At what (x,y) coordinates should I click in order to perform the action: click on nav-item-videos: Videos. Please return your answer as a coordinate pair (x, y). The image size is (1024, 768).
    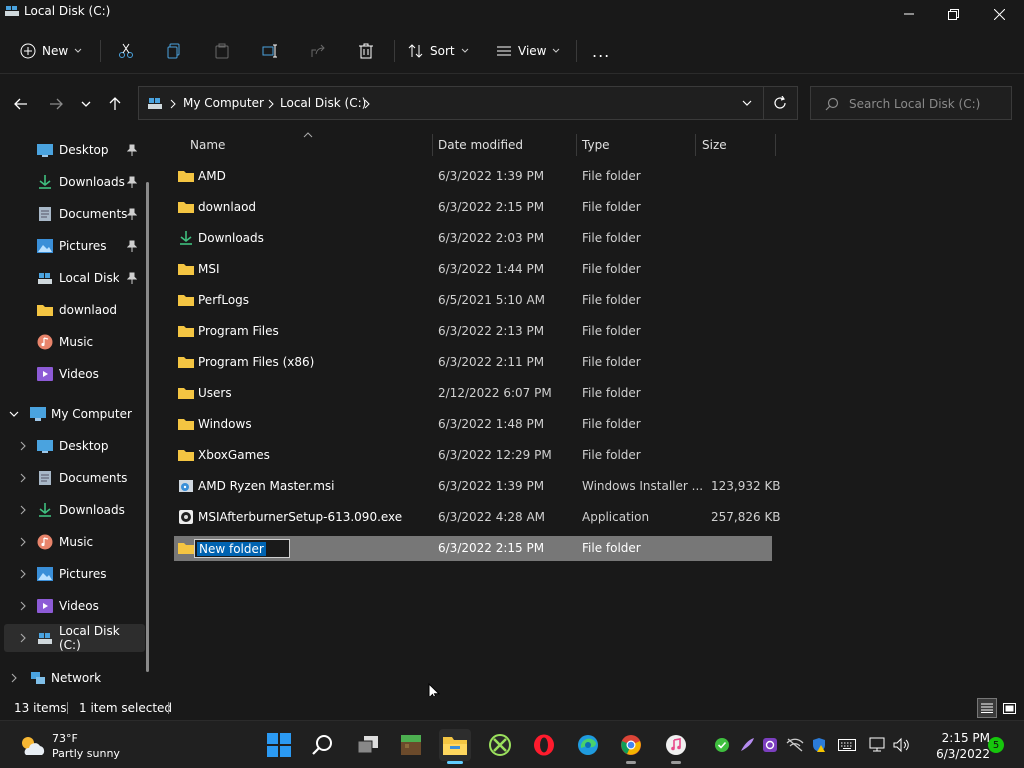
    Looking at the image, I should click on (72, 374).